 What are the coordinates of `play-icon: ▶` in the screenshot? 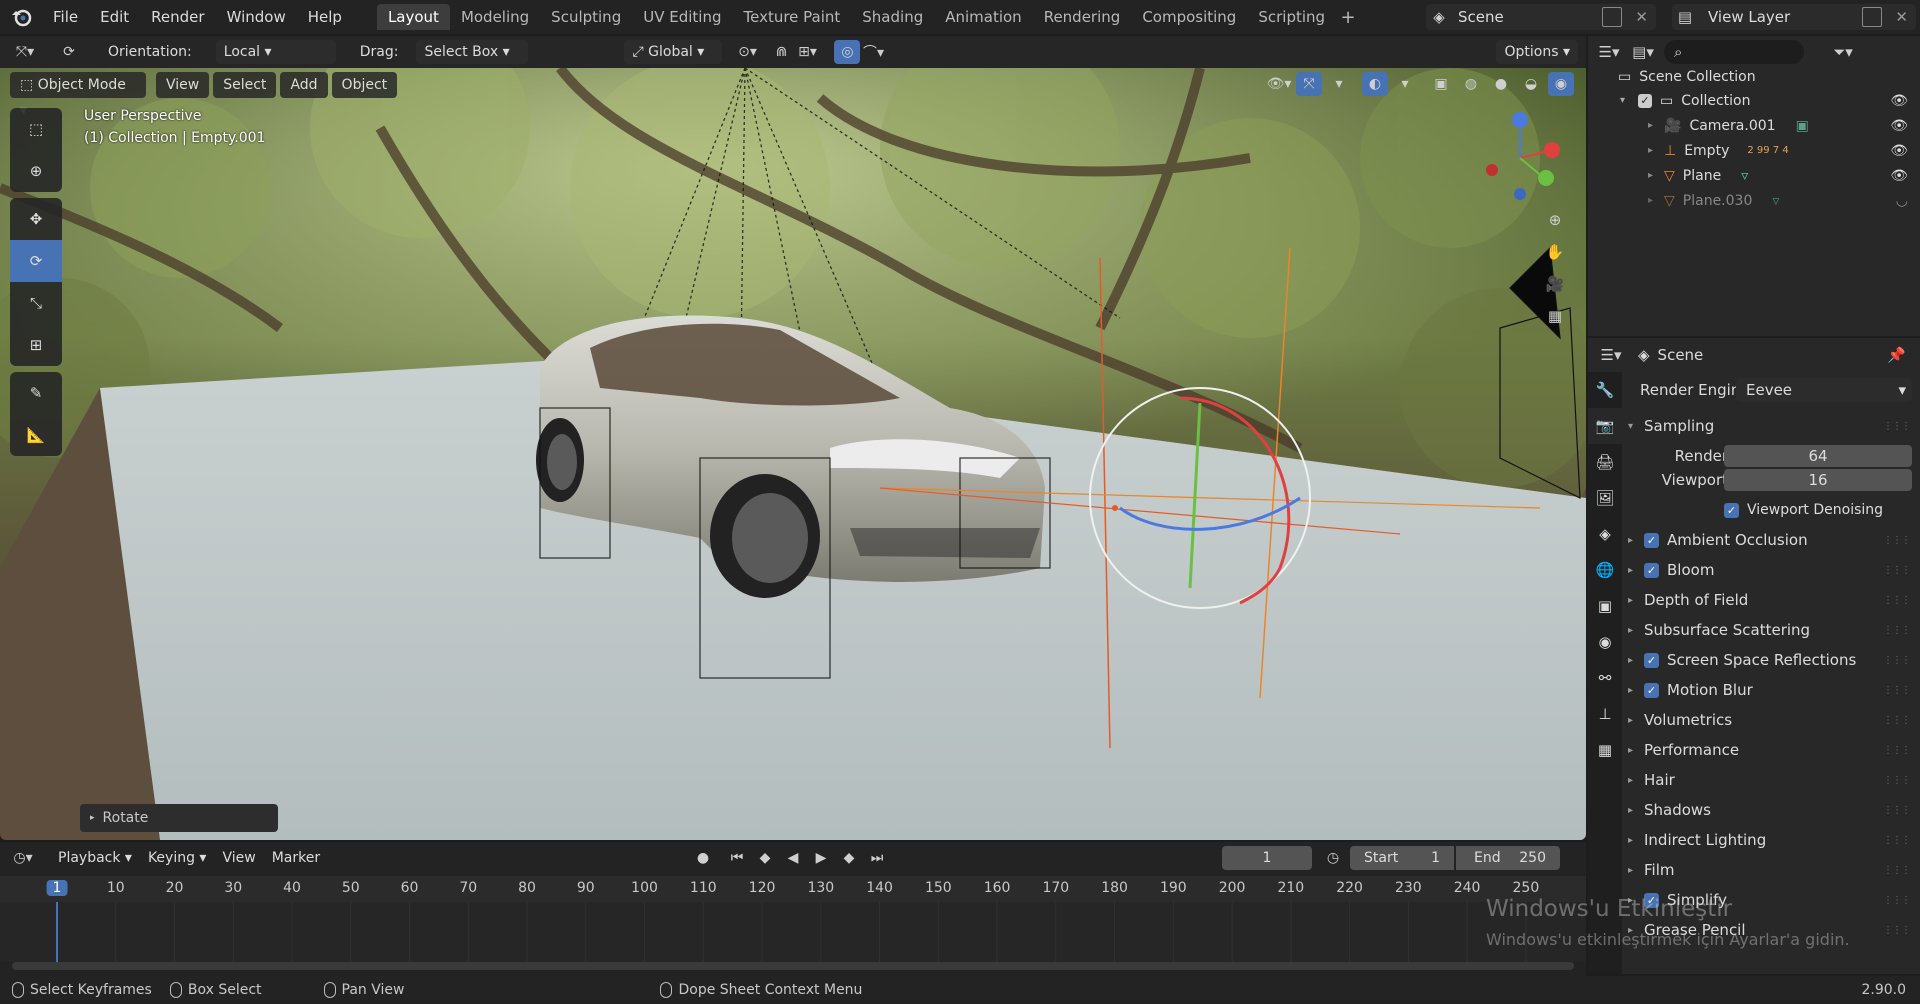 It's located at (821, 858).